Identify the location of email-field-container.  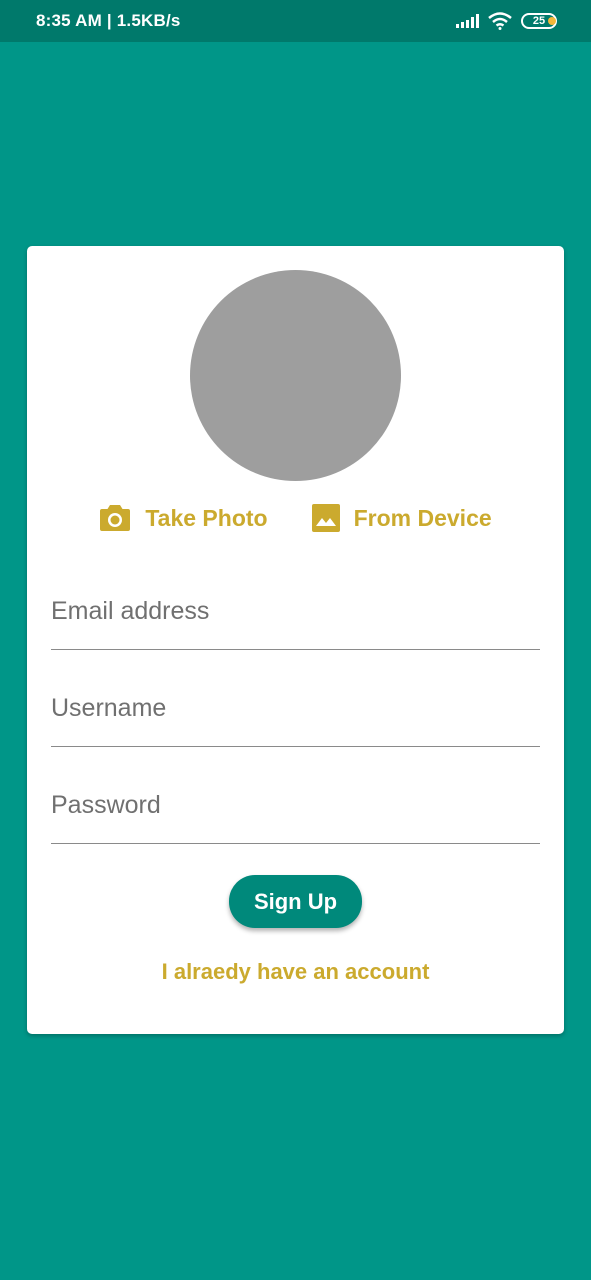
(295, 610).